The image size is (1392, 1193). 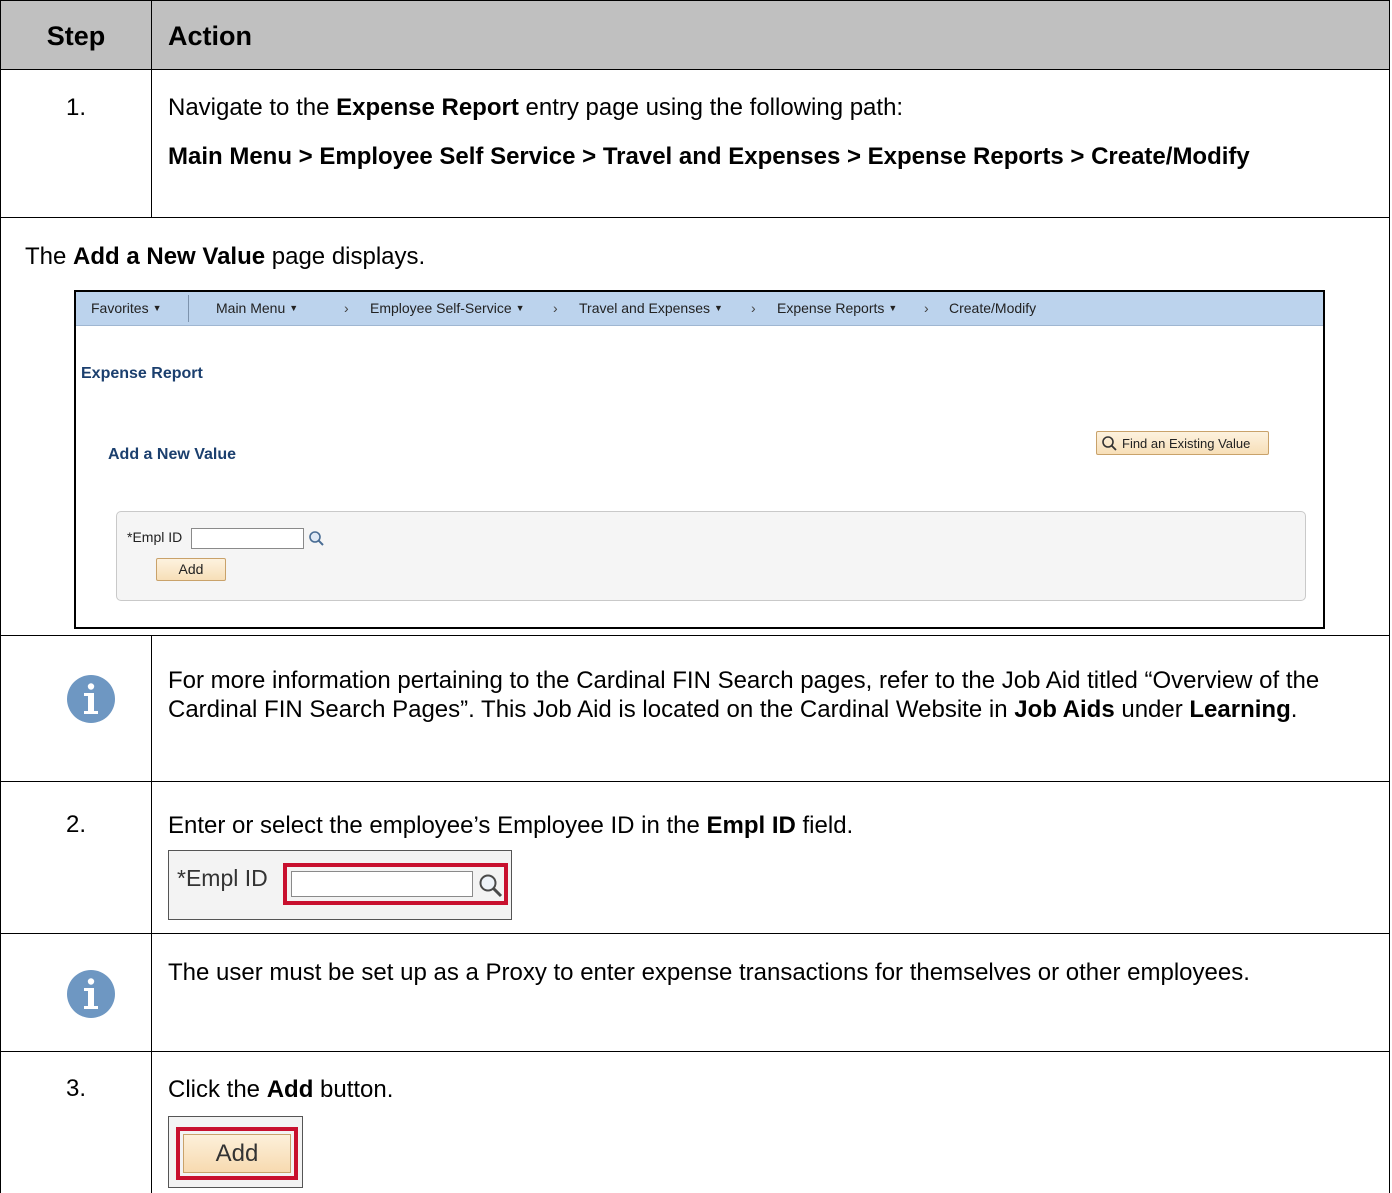 I want to click on step-column-header: Step, so click(x=76, y=36).